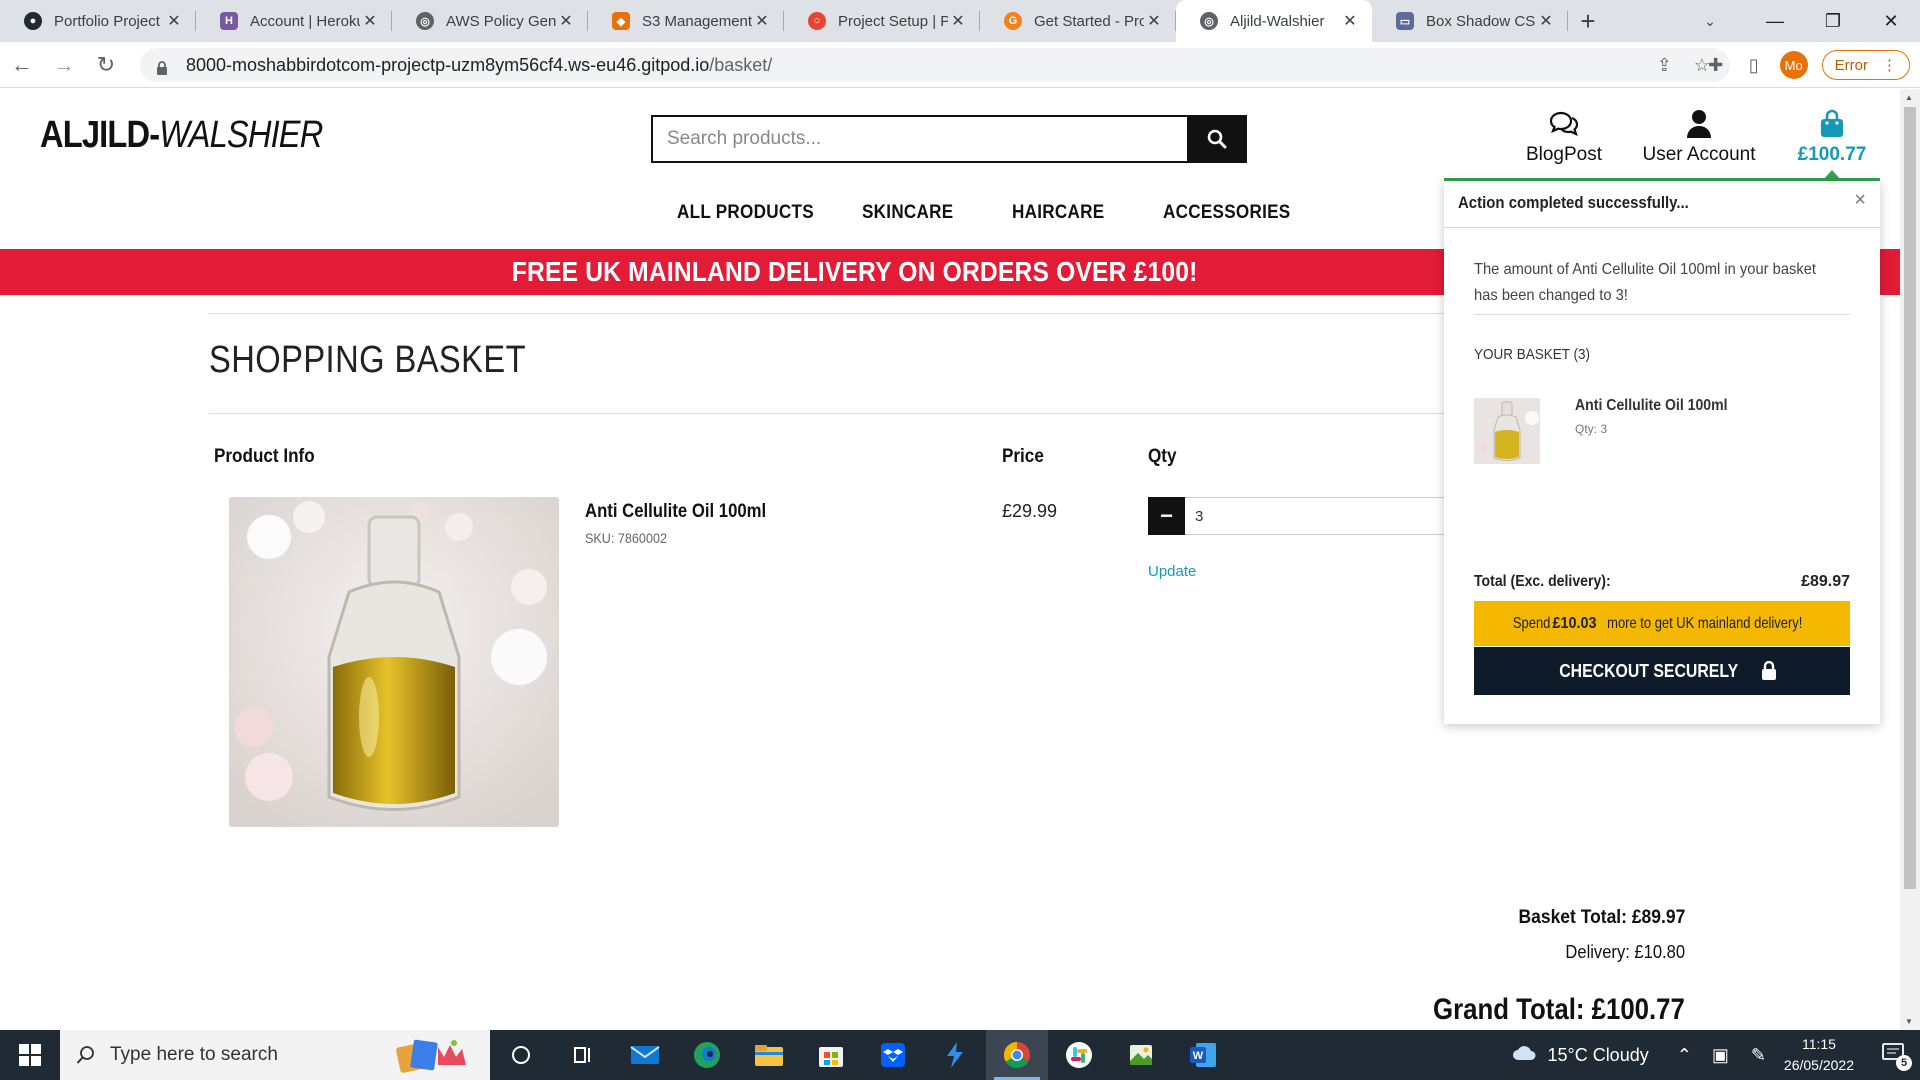  I want to click on dropbox-icon, so click(893, 1055).